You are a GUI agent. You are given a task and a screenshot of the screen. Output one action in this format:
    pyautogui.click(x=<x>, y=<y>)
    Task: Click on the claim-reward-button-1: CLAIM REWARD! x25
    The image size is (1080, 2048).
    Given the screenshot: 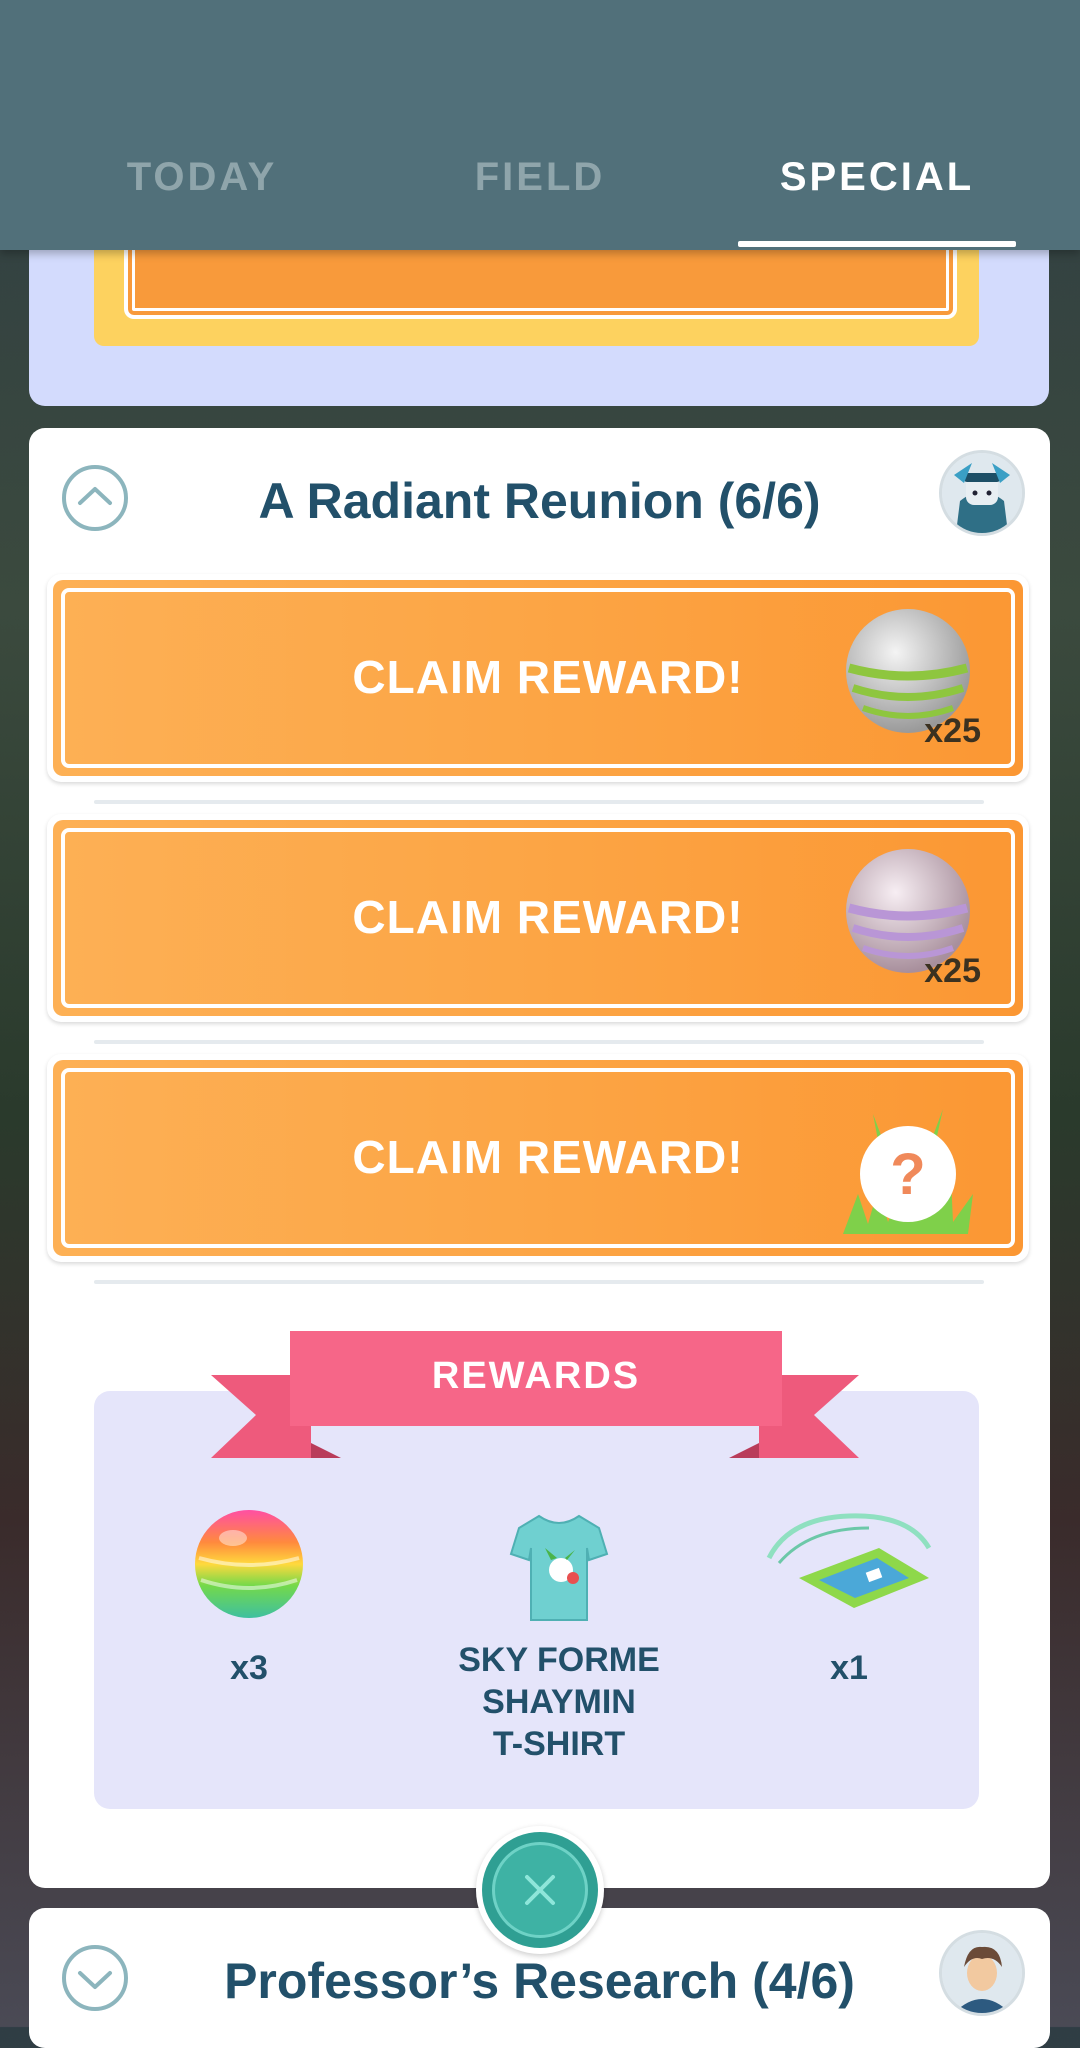 What is the action you would take?
    pyautogui.click(x=538, y=678)
    